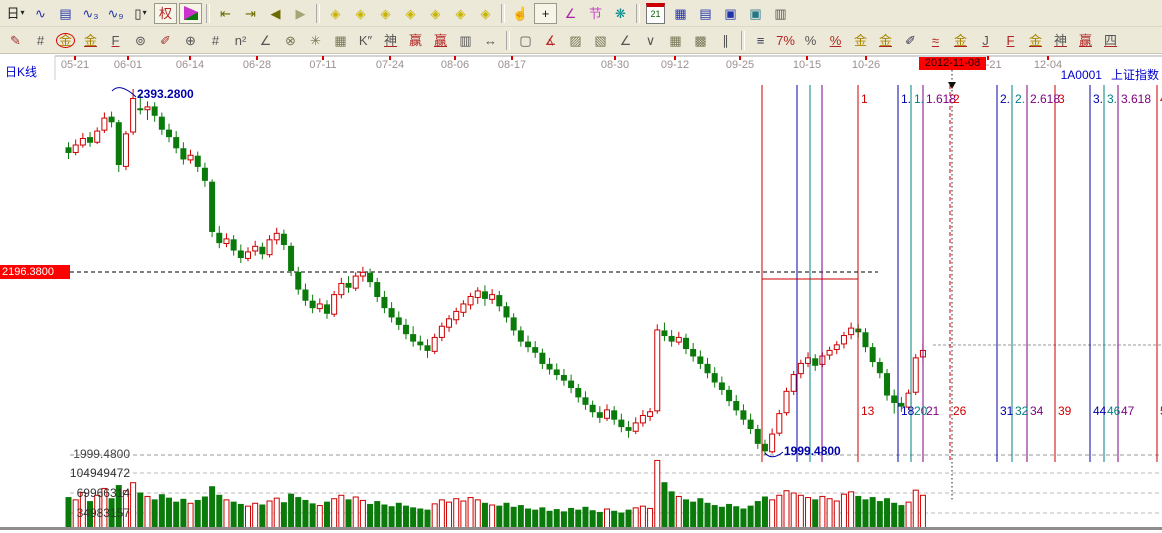 The image size is (1162, 533). Describe the element at coordinates (700, 40) in the screenshot. I see `grid-coarse-tool-icon: ▩` at that location.